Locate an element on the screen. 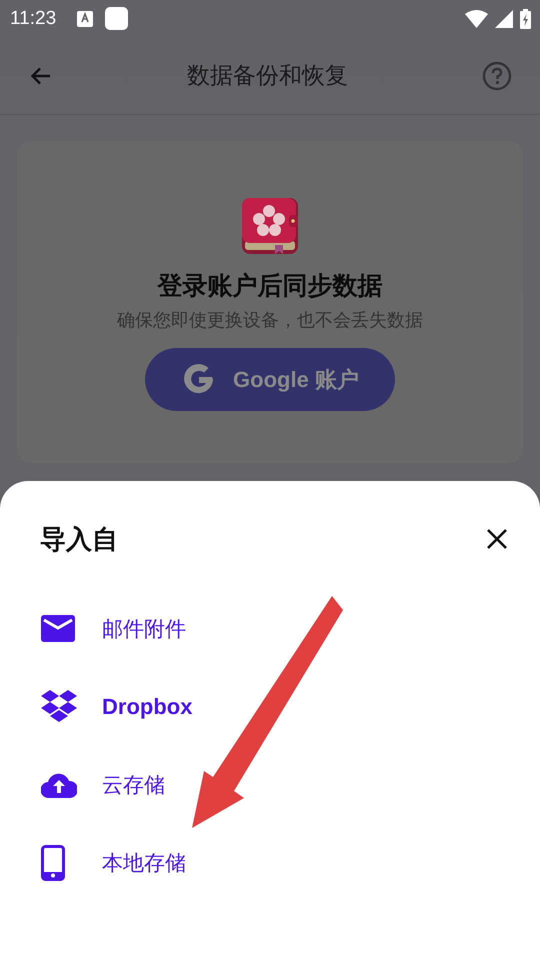  sheet-title: 导入自 is located at coordinates (79, 540).